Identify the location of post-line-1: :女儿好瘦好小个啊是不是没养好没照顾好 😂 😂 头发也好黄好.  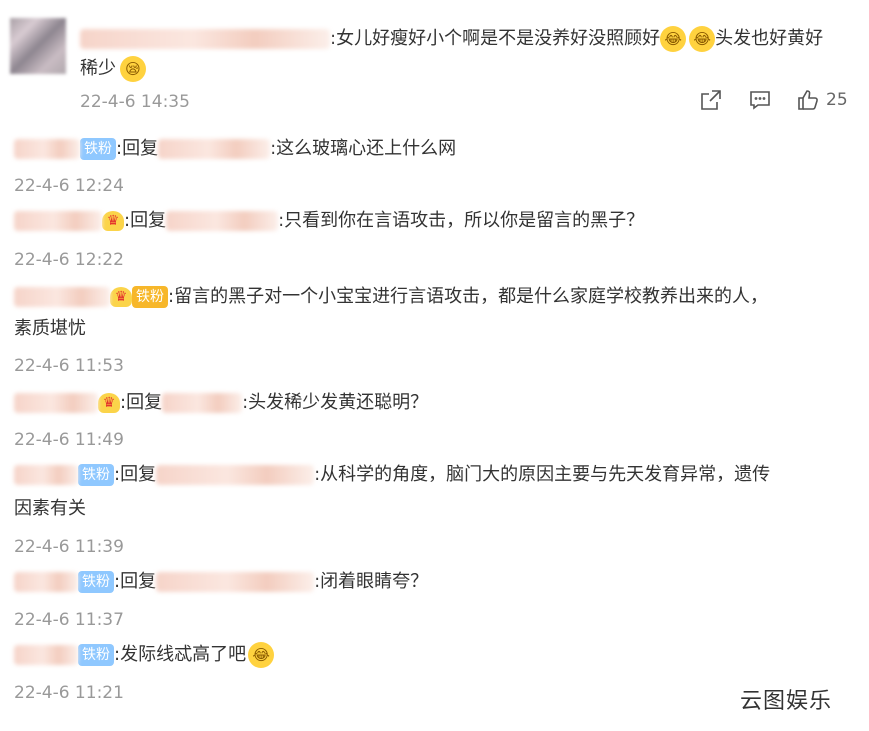
(451, 39).